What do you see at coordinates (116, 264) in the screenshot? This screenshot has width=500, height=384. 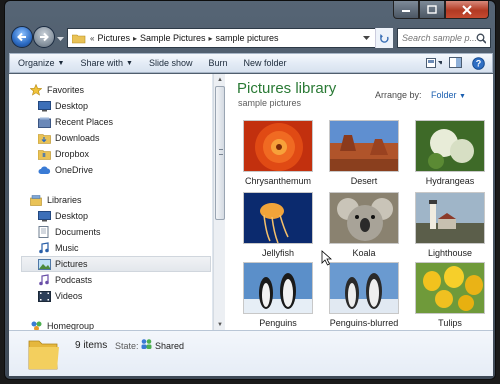 I see `sidebar-item-pictures: Pictures` at bounding box center [116, 264].